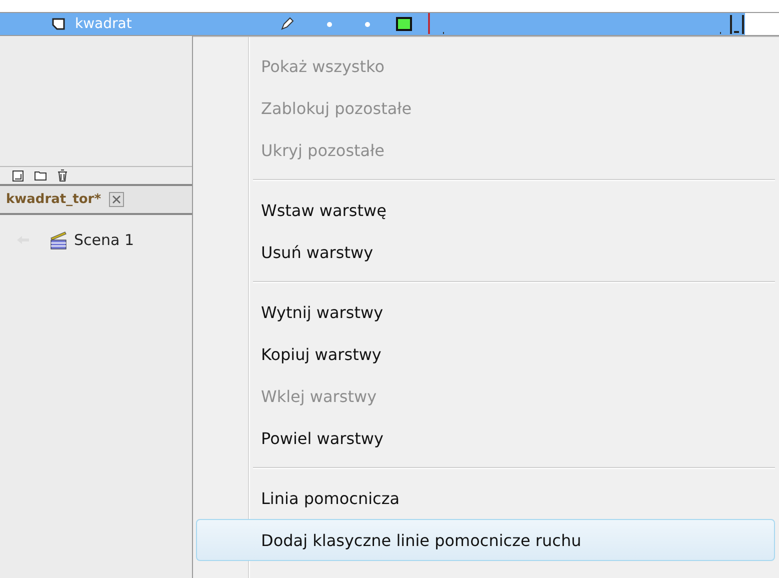 Image resolution: width=779 pixels, height=578 pixels. I want to click on menu-item: Wytnij warstwy, so click(485, 312).